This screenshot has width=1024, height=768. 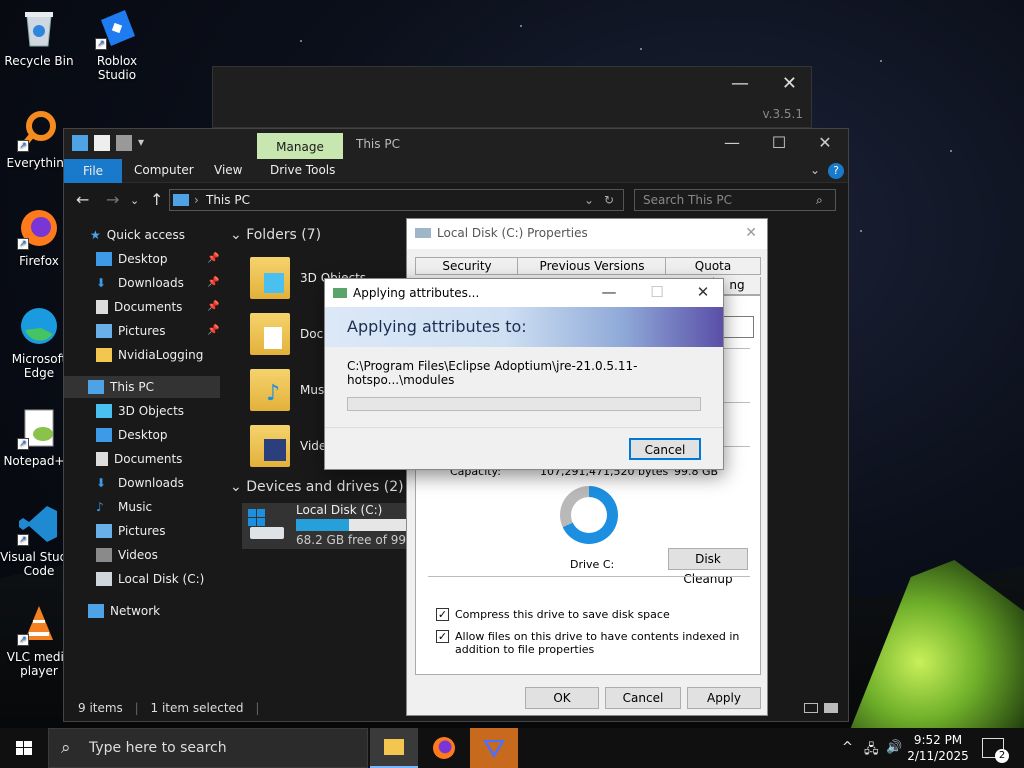 I want to click on taskbar-app, so click(x=494, y=748).